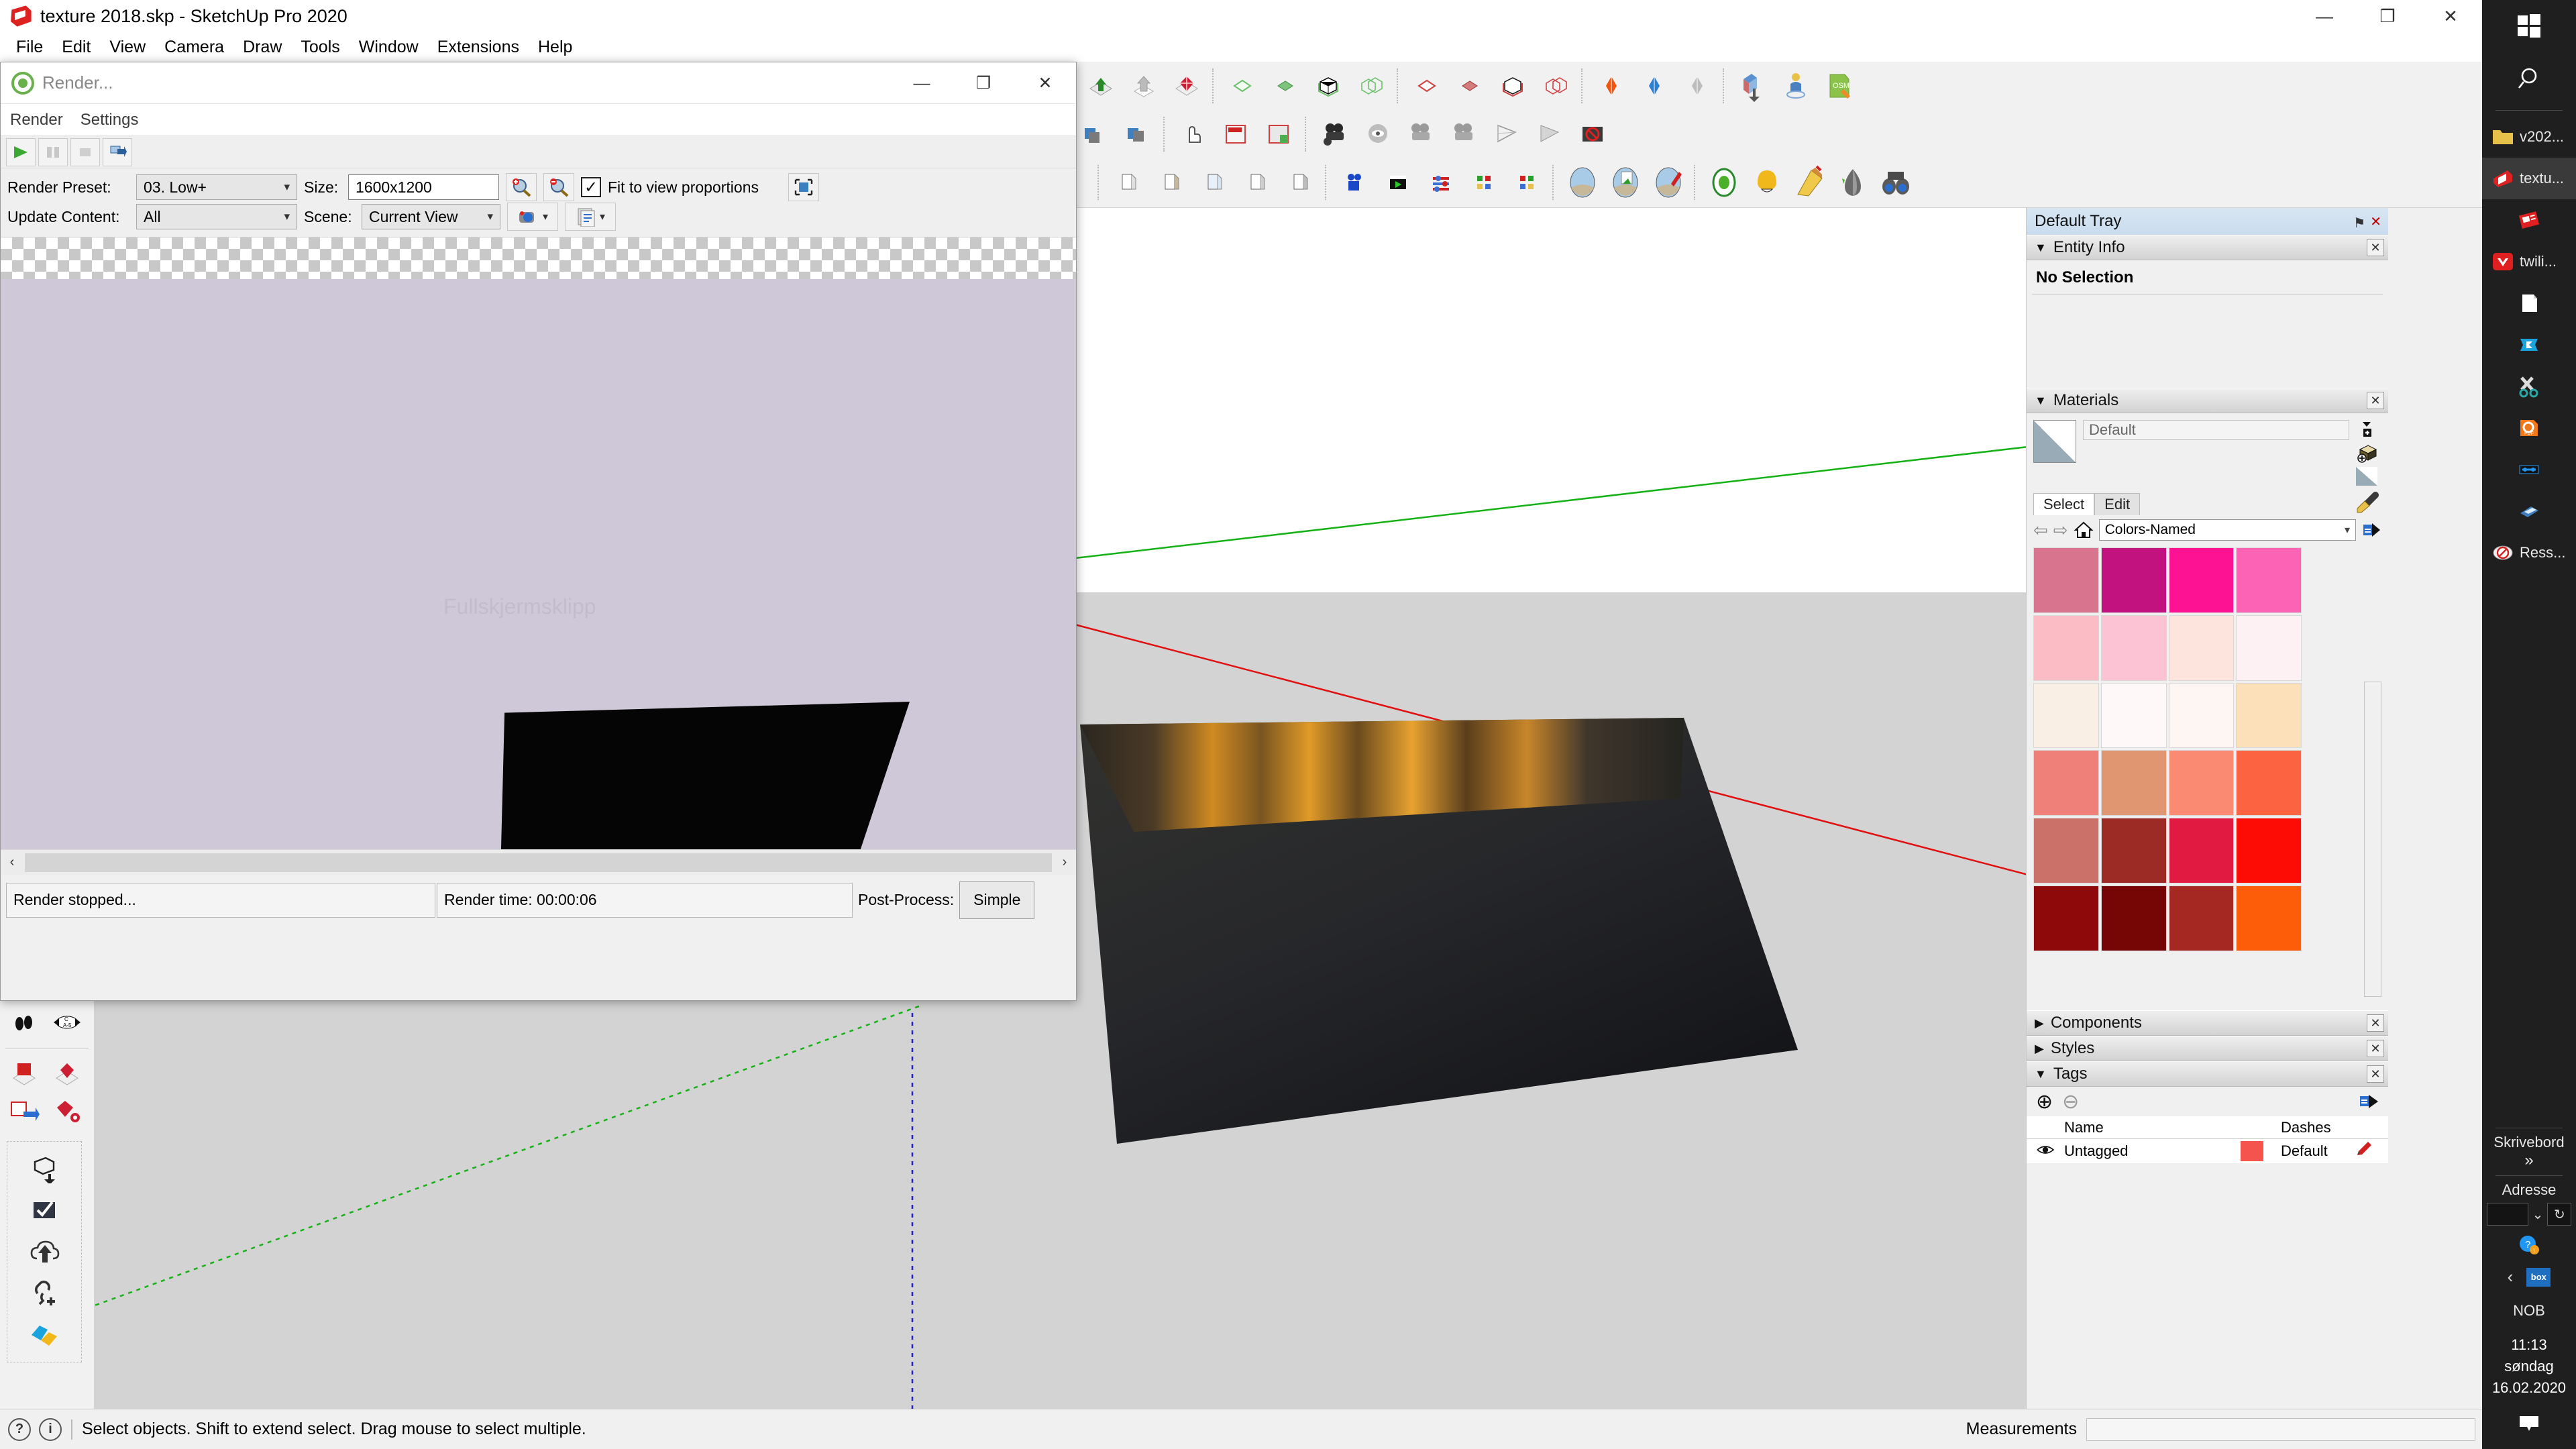  I want to click on sandbox-from-contours-icon, so click(1611, 86).